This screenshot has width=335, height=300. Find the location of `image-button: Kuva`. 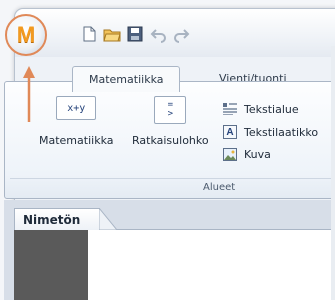

image-button: Kuva is located at coordinates (247, 154).